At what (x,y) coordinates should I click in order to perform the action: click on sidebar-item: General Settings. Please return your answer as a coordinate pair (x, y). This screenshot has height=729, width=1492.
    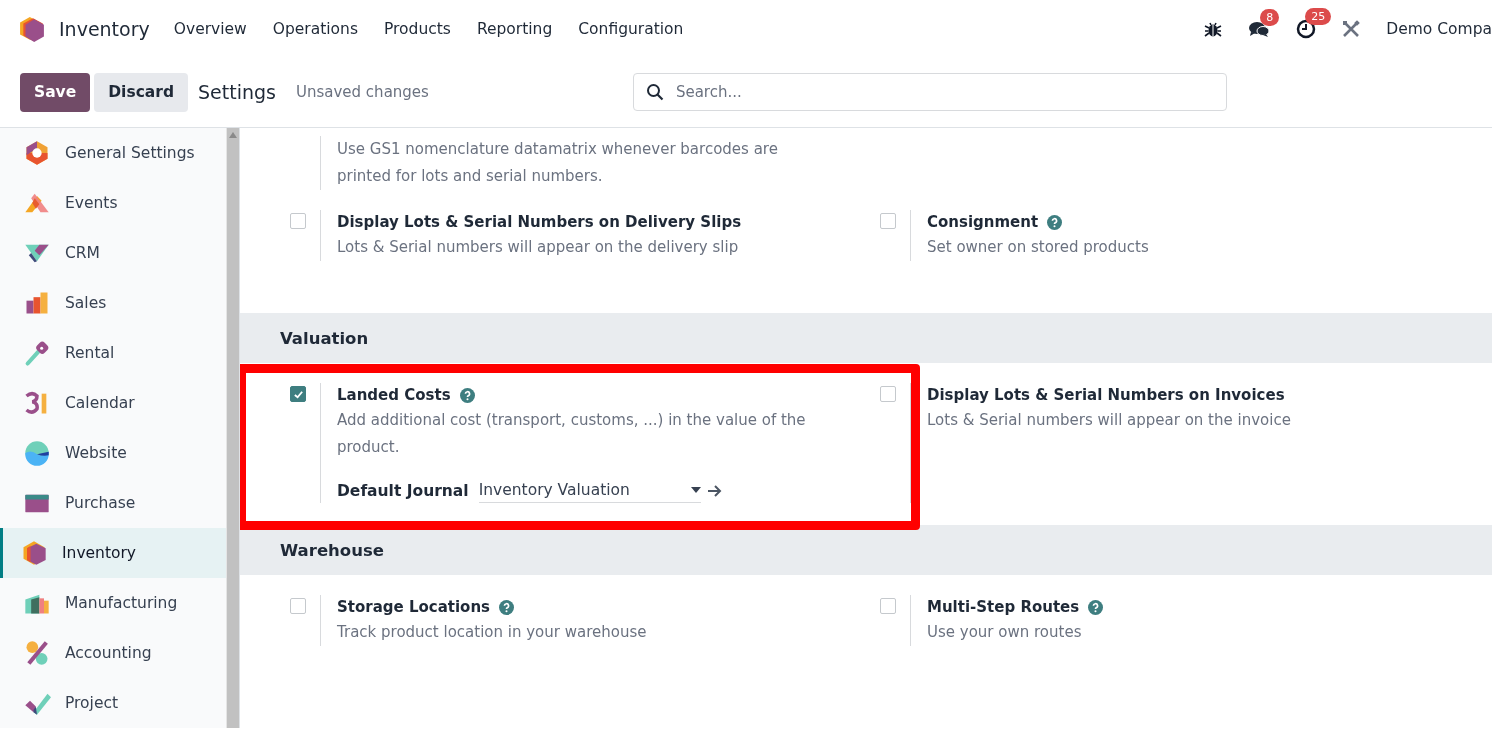
    Looking at the image, I should click on (113, 153).